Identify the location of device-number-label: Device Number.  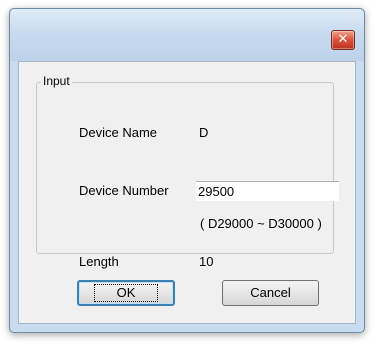
(124, 190).